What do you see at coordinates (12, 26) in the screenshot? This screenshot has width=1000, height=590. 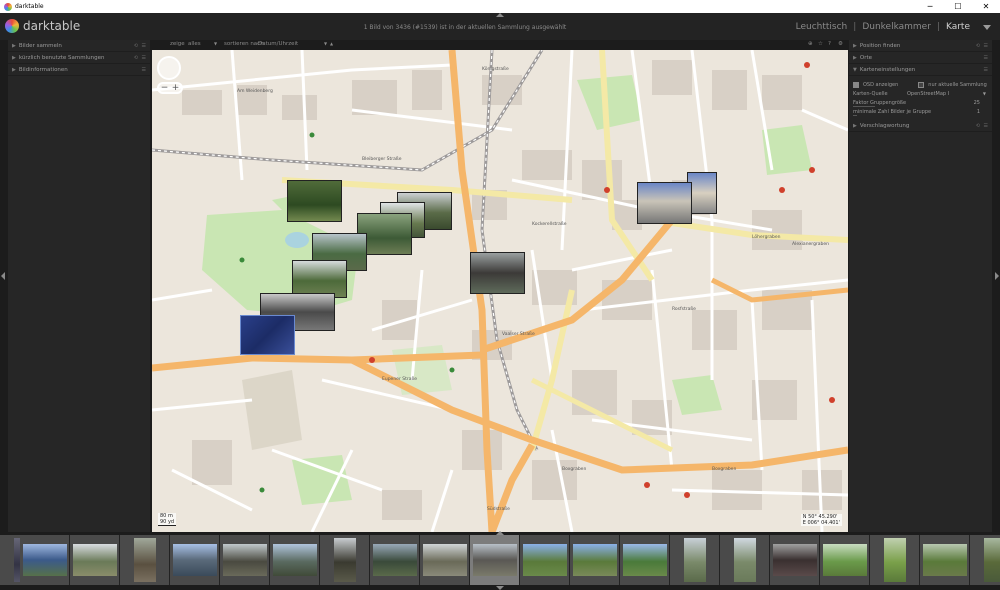 I see `darktable-logo-icon` at bounding box center [12, 26].